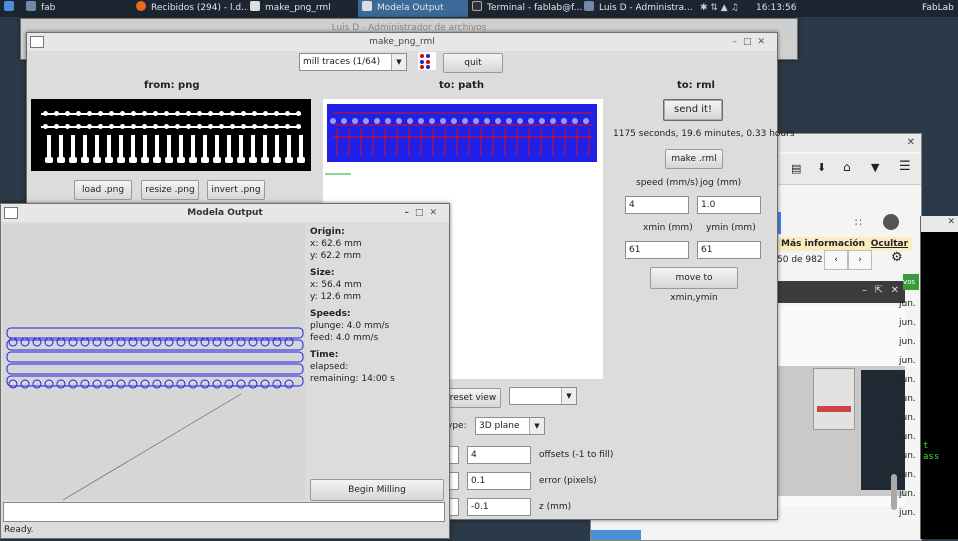 The image size is (958, 541). Describe the element at coordinates (694, 285) in the screenshot. I see `move-to-xmin-ymin-button: move to xmin,ymin` at that location.